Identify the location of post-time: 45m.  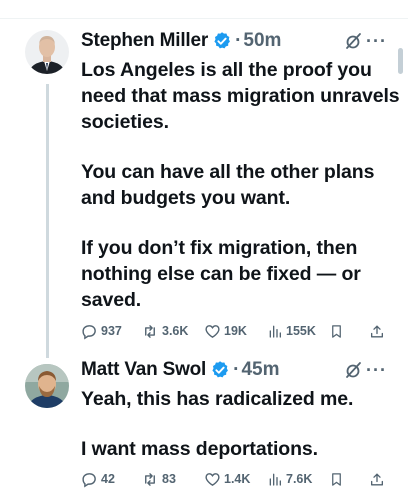
(260, 370).